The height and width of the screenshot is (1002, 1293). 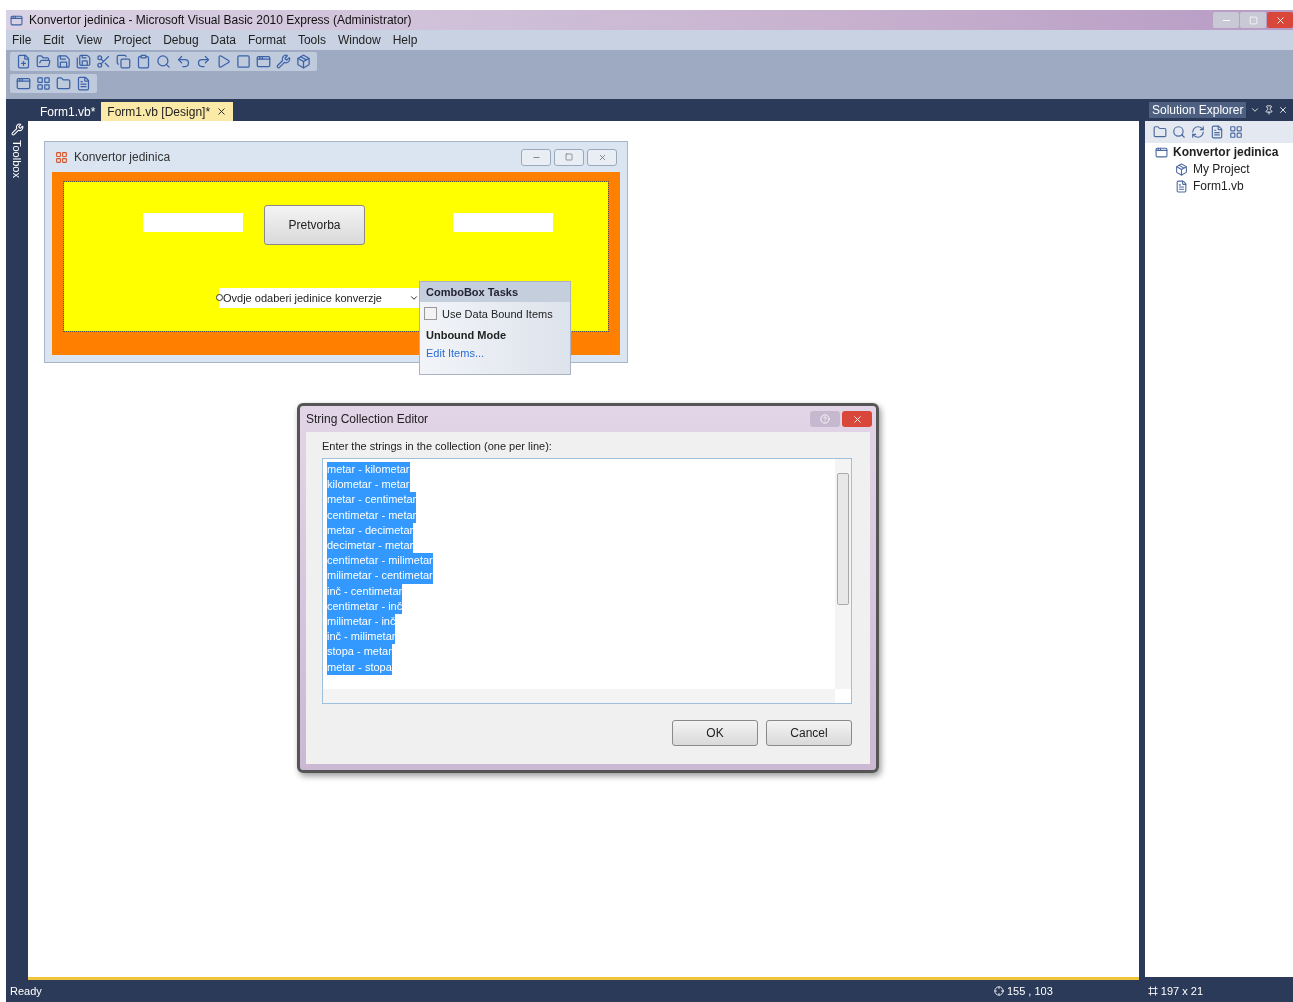 I want to click on combo-box: Ovdje odaberi jedinice konverzje, so click(x=319, y=298).